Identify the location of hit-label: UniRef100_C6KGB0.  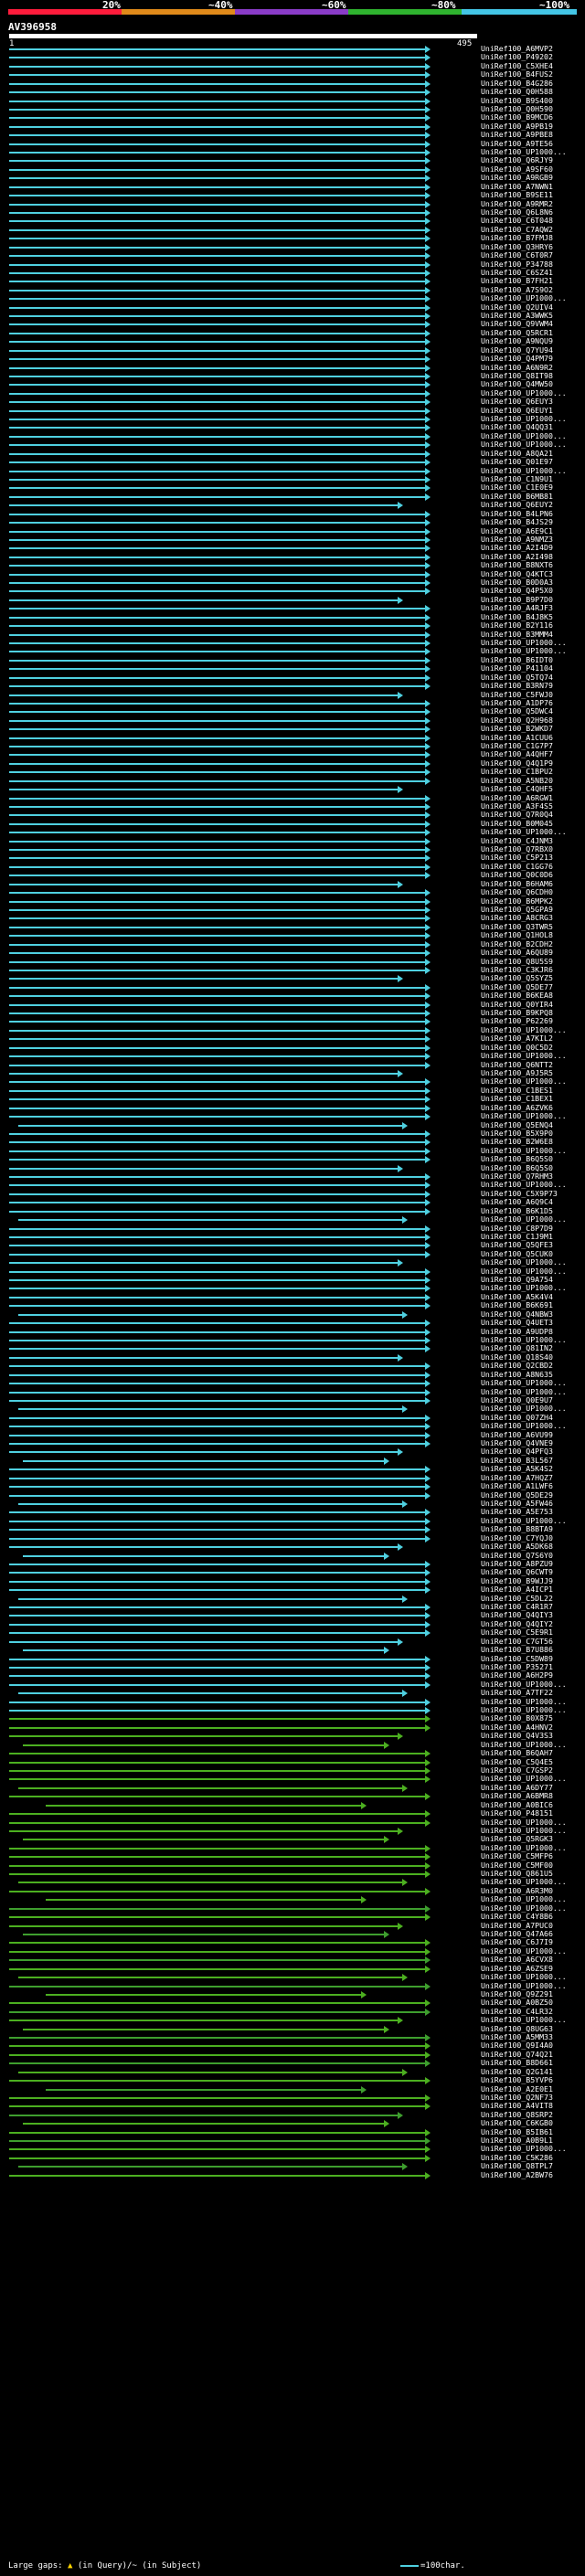
(517, 2123).